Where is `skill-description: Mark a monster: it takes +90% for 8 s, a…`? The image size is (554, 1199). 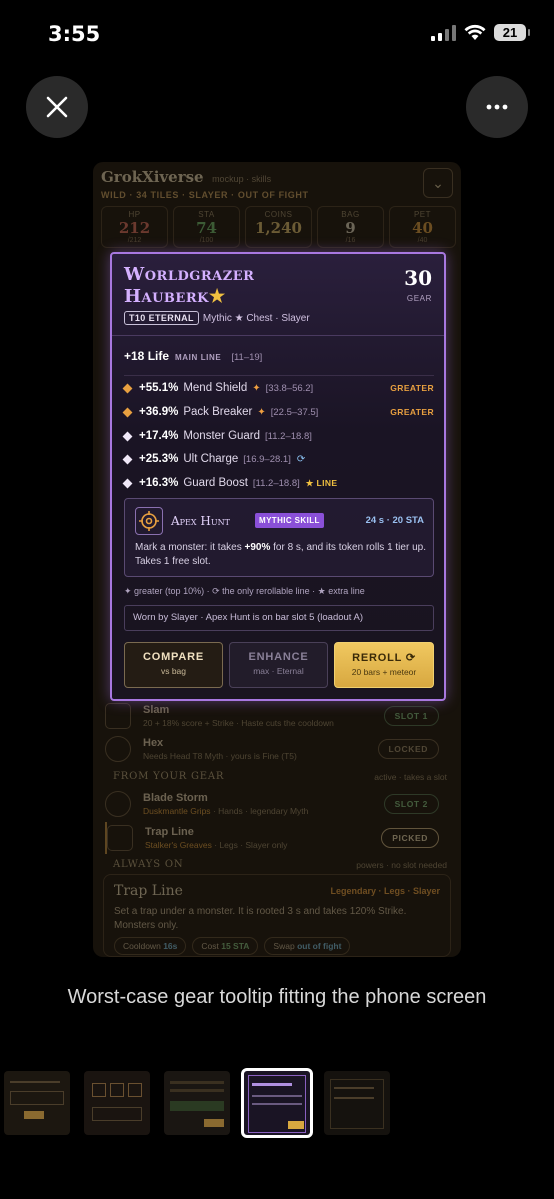 skill-description: Mark a monster: it takes +90% for 8 s, a… is located at coordinates (280, 554).